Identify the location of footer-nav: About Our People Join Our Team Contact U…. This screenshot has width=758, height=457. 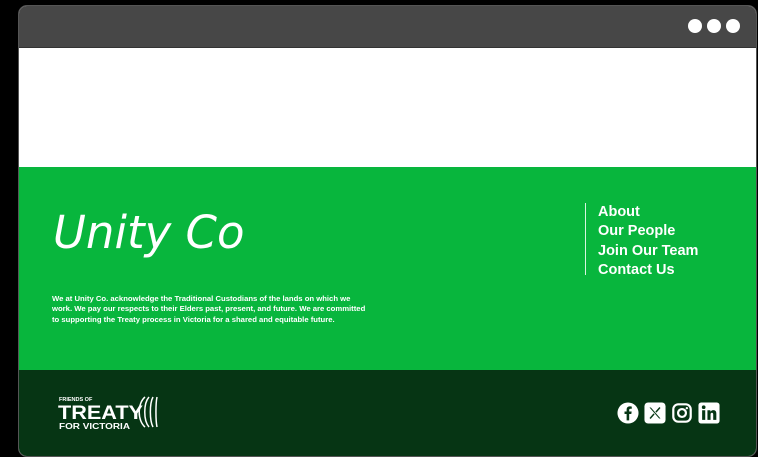
(641, 240).